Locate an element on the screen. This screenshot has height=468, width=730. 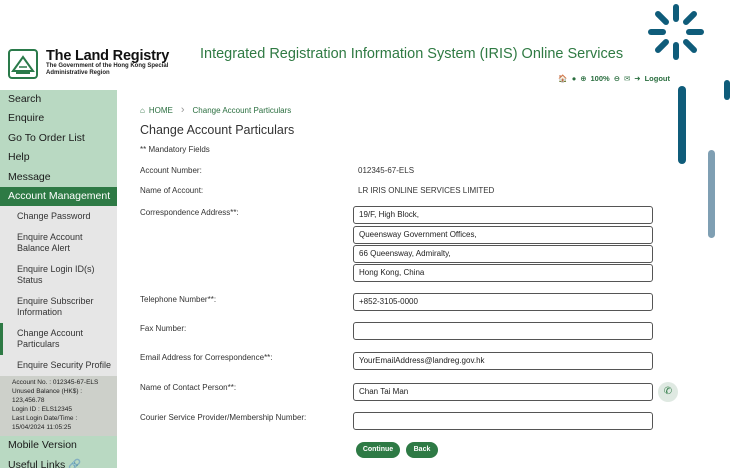
breadcrumb-home: HOME is located at coordinates (161, 110).